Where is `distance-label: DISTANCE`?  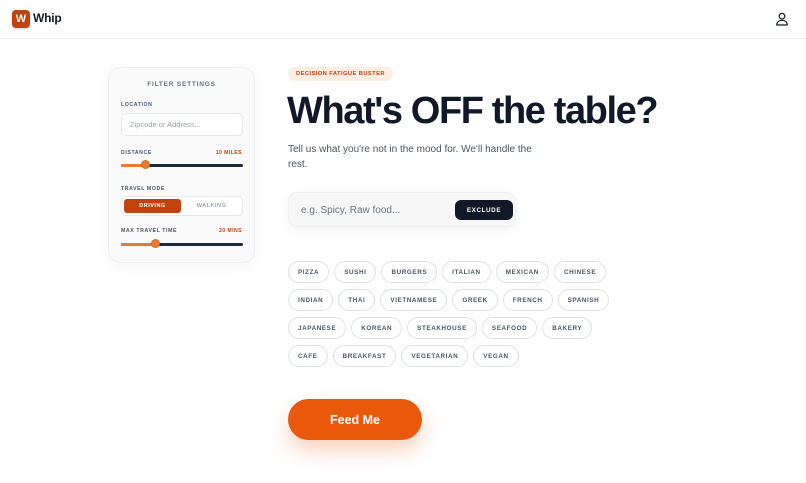 distance-label: DISTANCE is located at coordinates (136, 153).